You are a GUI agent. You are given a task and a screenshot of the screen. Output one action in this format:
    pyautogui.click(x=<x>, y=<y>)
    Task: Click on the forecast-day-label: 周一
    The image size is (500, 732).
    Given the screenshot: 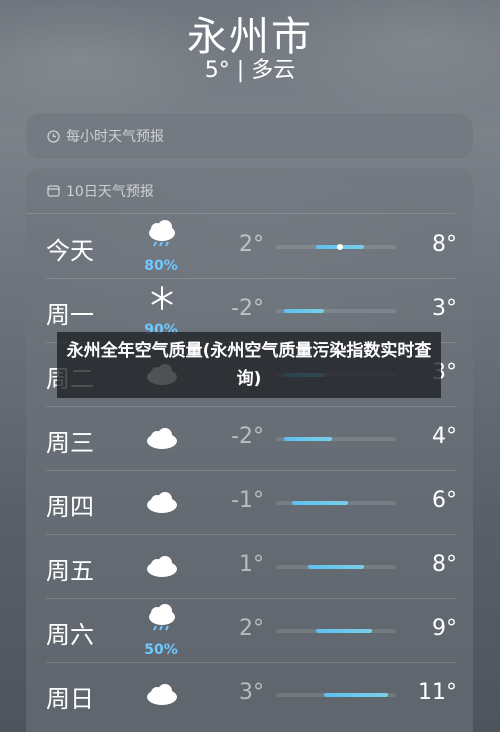 What is the action you would take?
    pyautogui.click(x=70, y=315)
    